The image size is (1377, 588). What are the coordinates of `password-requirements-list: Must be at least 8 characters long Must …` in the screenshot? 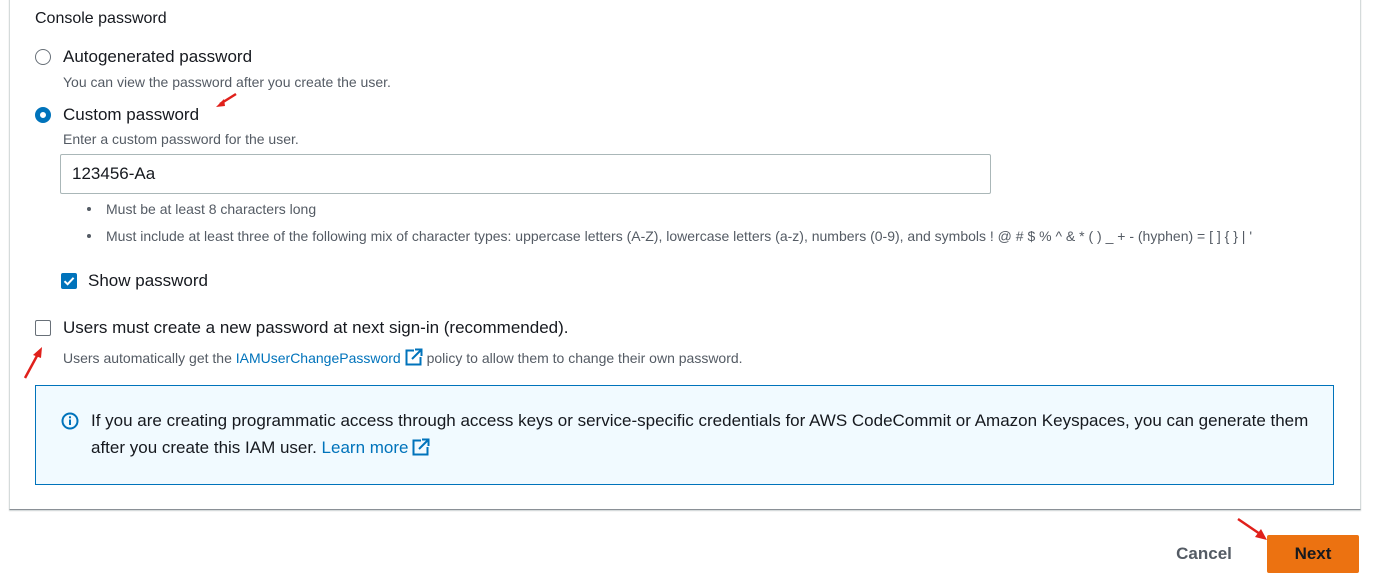 It's located at (699, 227).